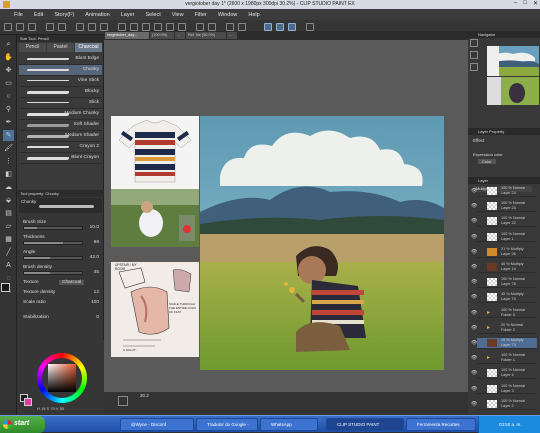  Describe the element at coordinates (504, 206) in the screenshot. I see `layer-row: 👁 100 % Normal Layer 23` at that location.